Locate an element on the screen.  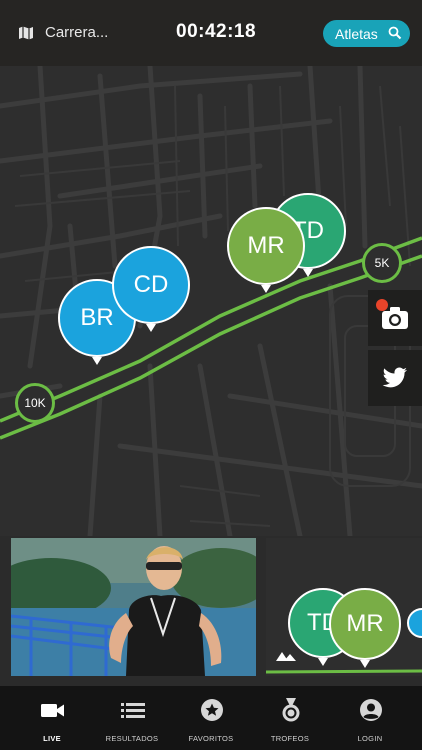
twitter-icon is located at coordinates (394, 377).